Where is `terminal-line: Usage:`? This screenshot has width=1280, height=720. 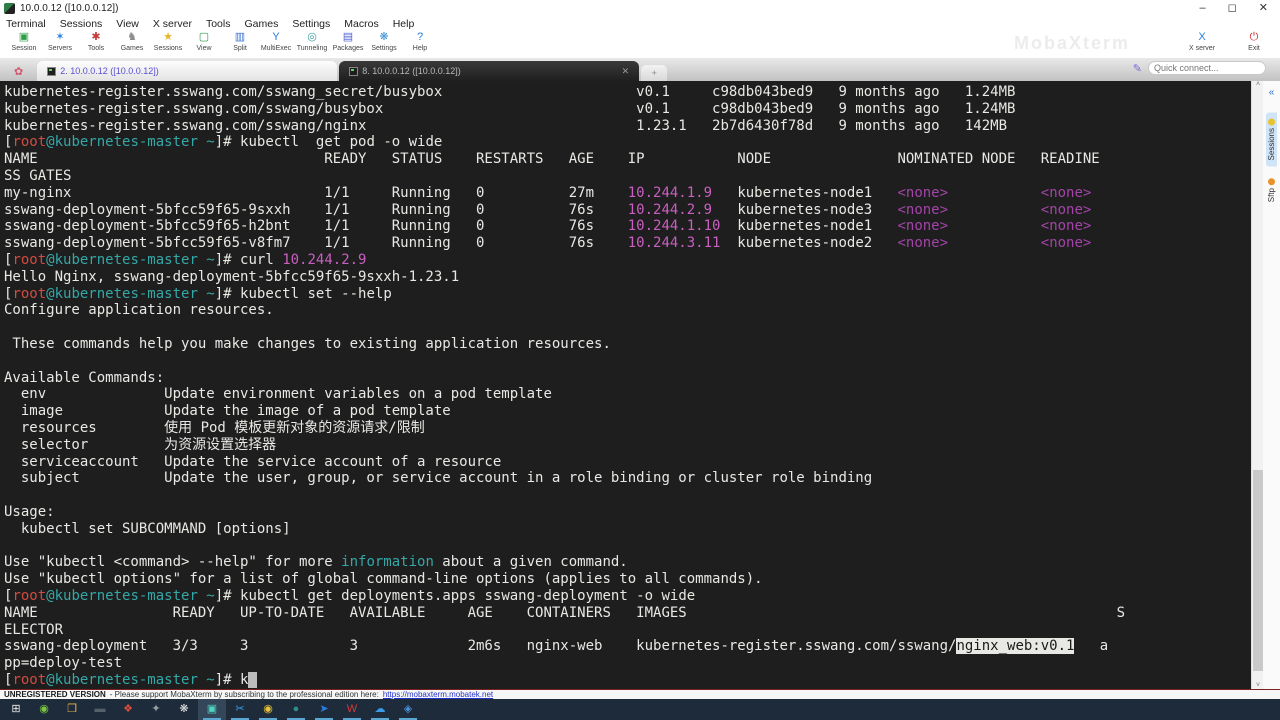
terminal-line: Usage: is located at coordinates (29, 511).